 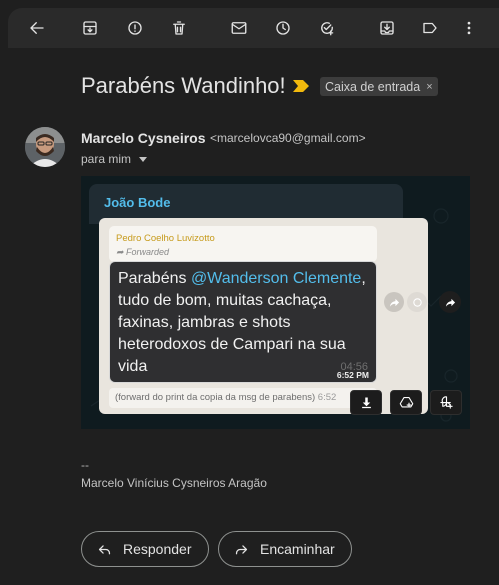 I want to click on add-to-tasks-icon, so click(x=327, y=28).